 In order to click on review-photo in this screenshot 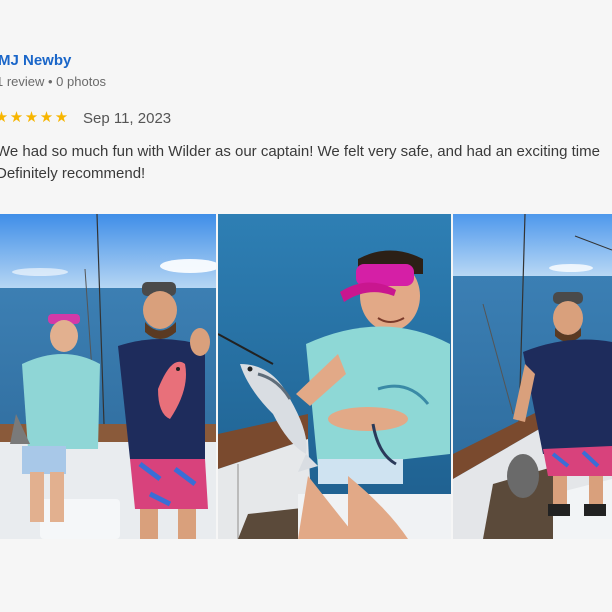, I will do `click(532, 376)`.